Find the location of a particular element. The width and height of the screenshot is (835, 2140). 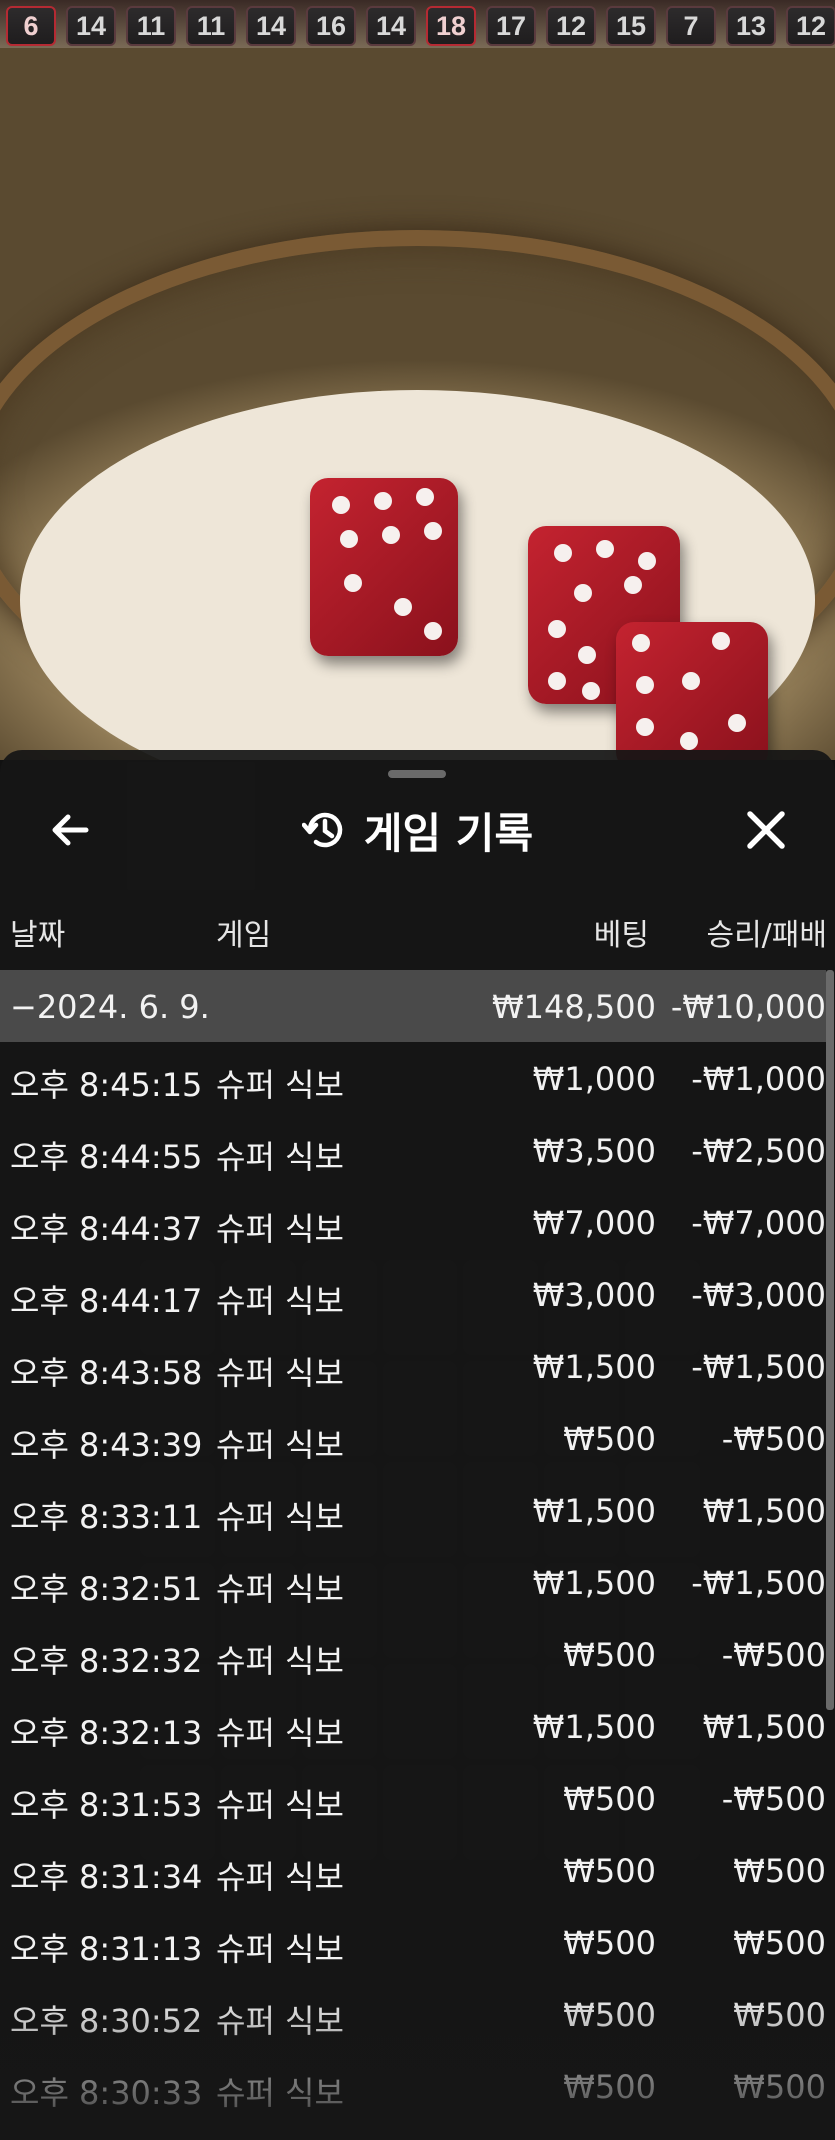

history-column-headers: 날짜 게임 베팅 승리/패배 is located at coordinates (417, 937).